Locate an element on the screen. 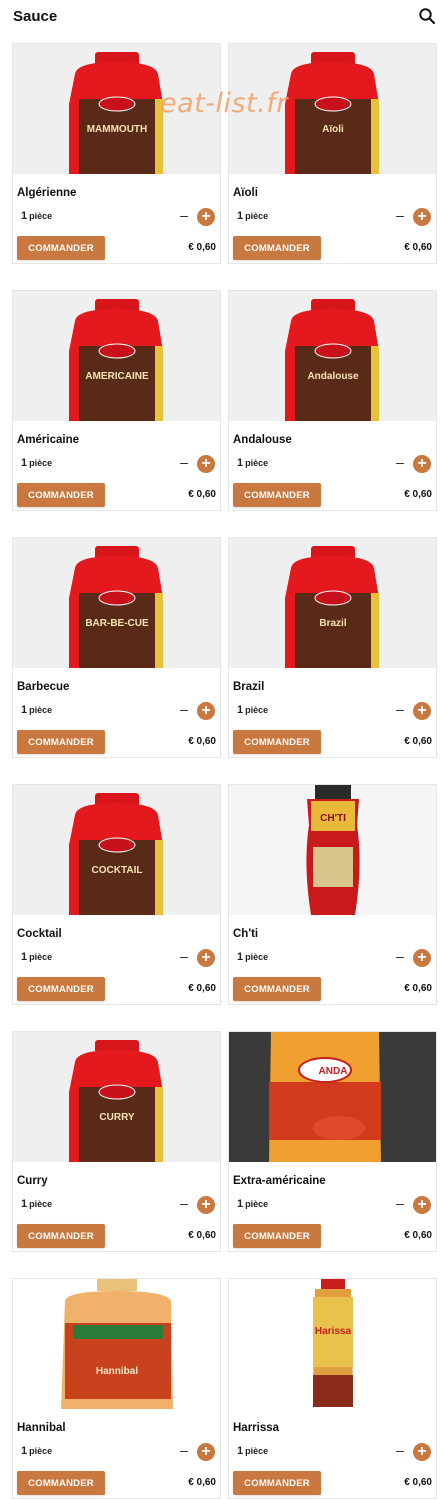  product-label-text: Hannibal is located at coordinates (117, 1371).